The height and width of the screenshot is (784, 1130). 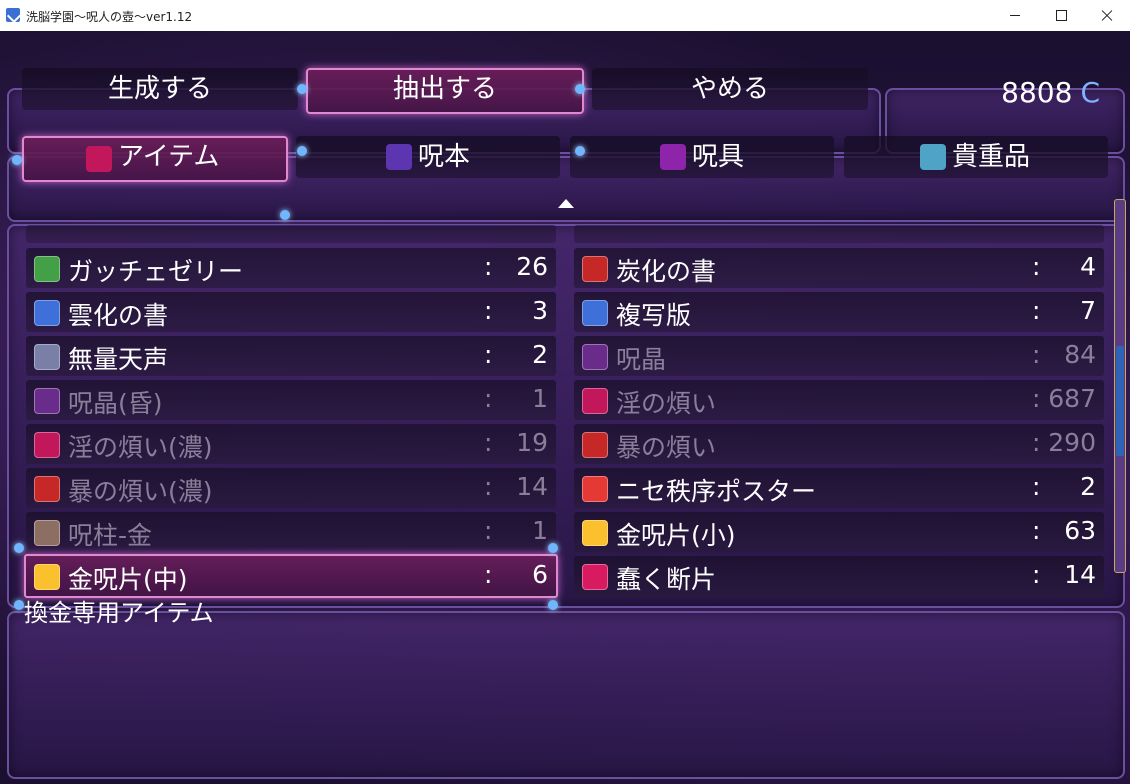 I want to click on help-text: 換金専用アイテム, so click(x=119, y=613).